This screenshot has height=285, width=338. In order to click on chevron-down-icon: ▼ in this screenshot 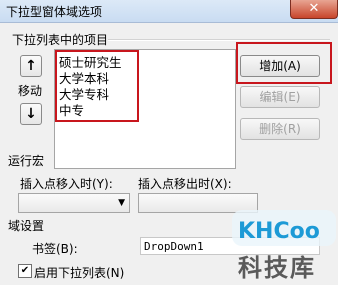, I will do `click(121, 203)`.